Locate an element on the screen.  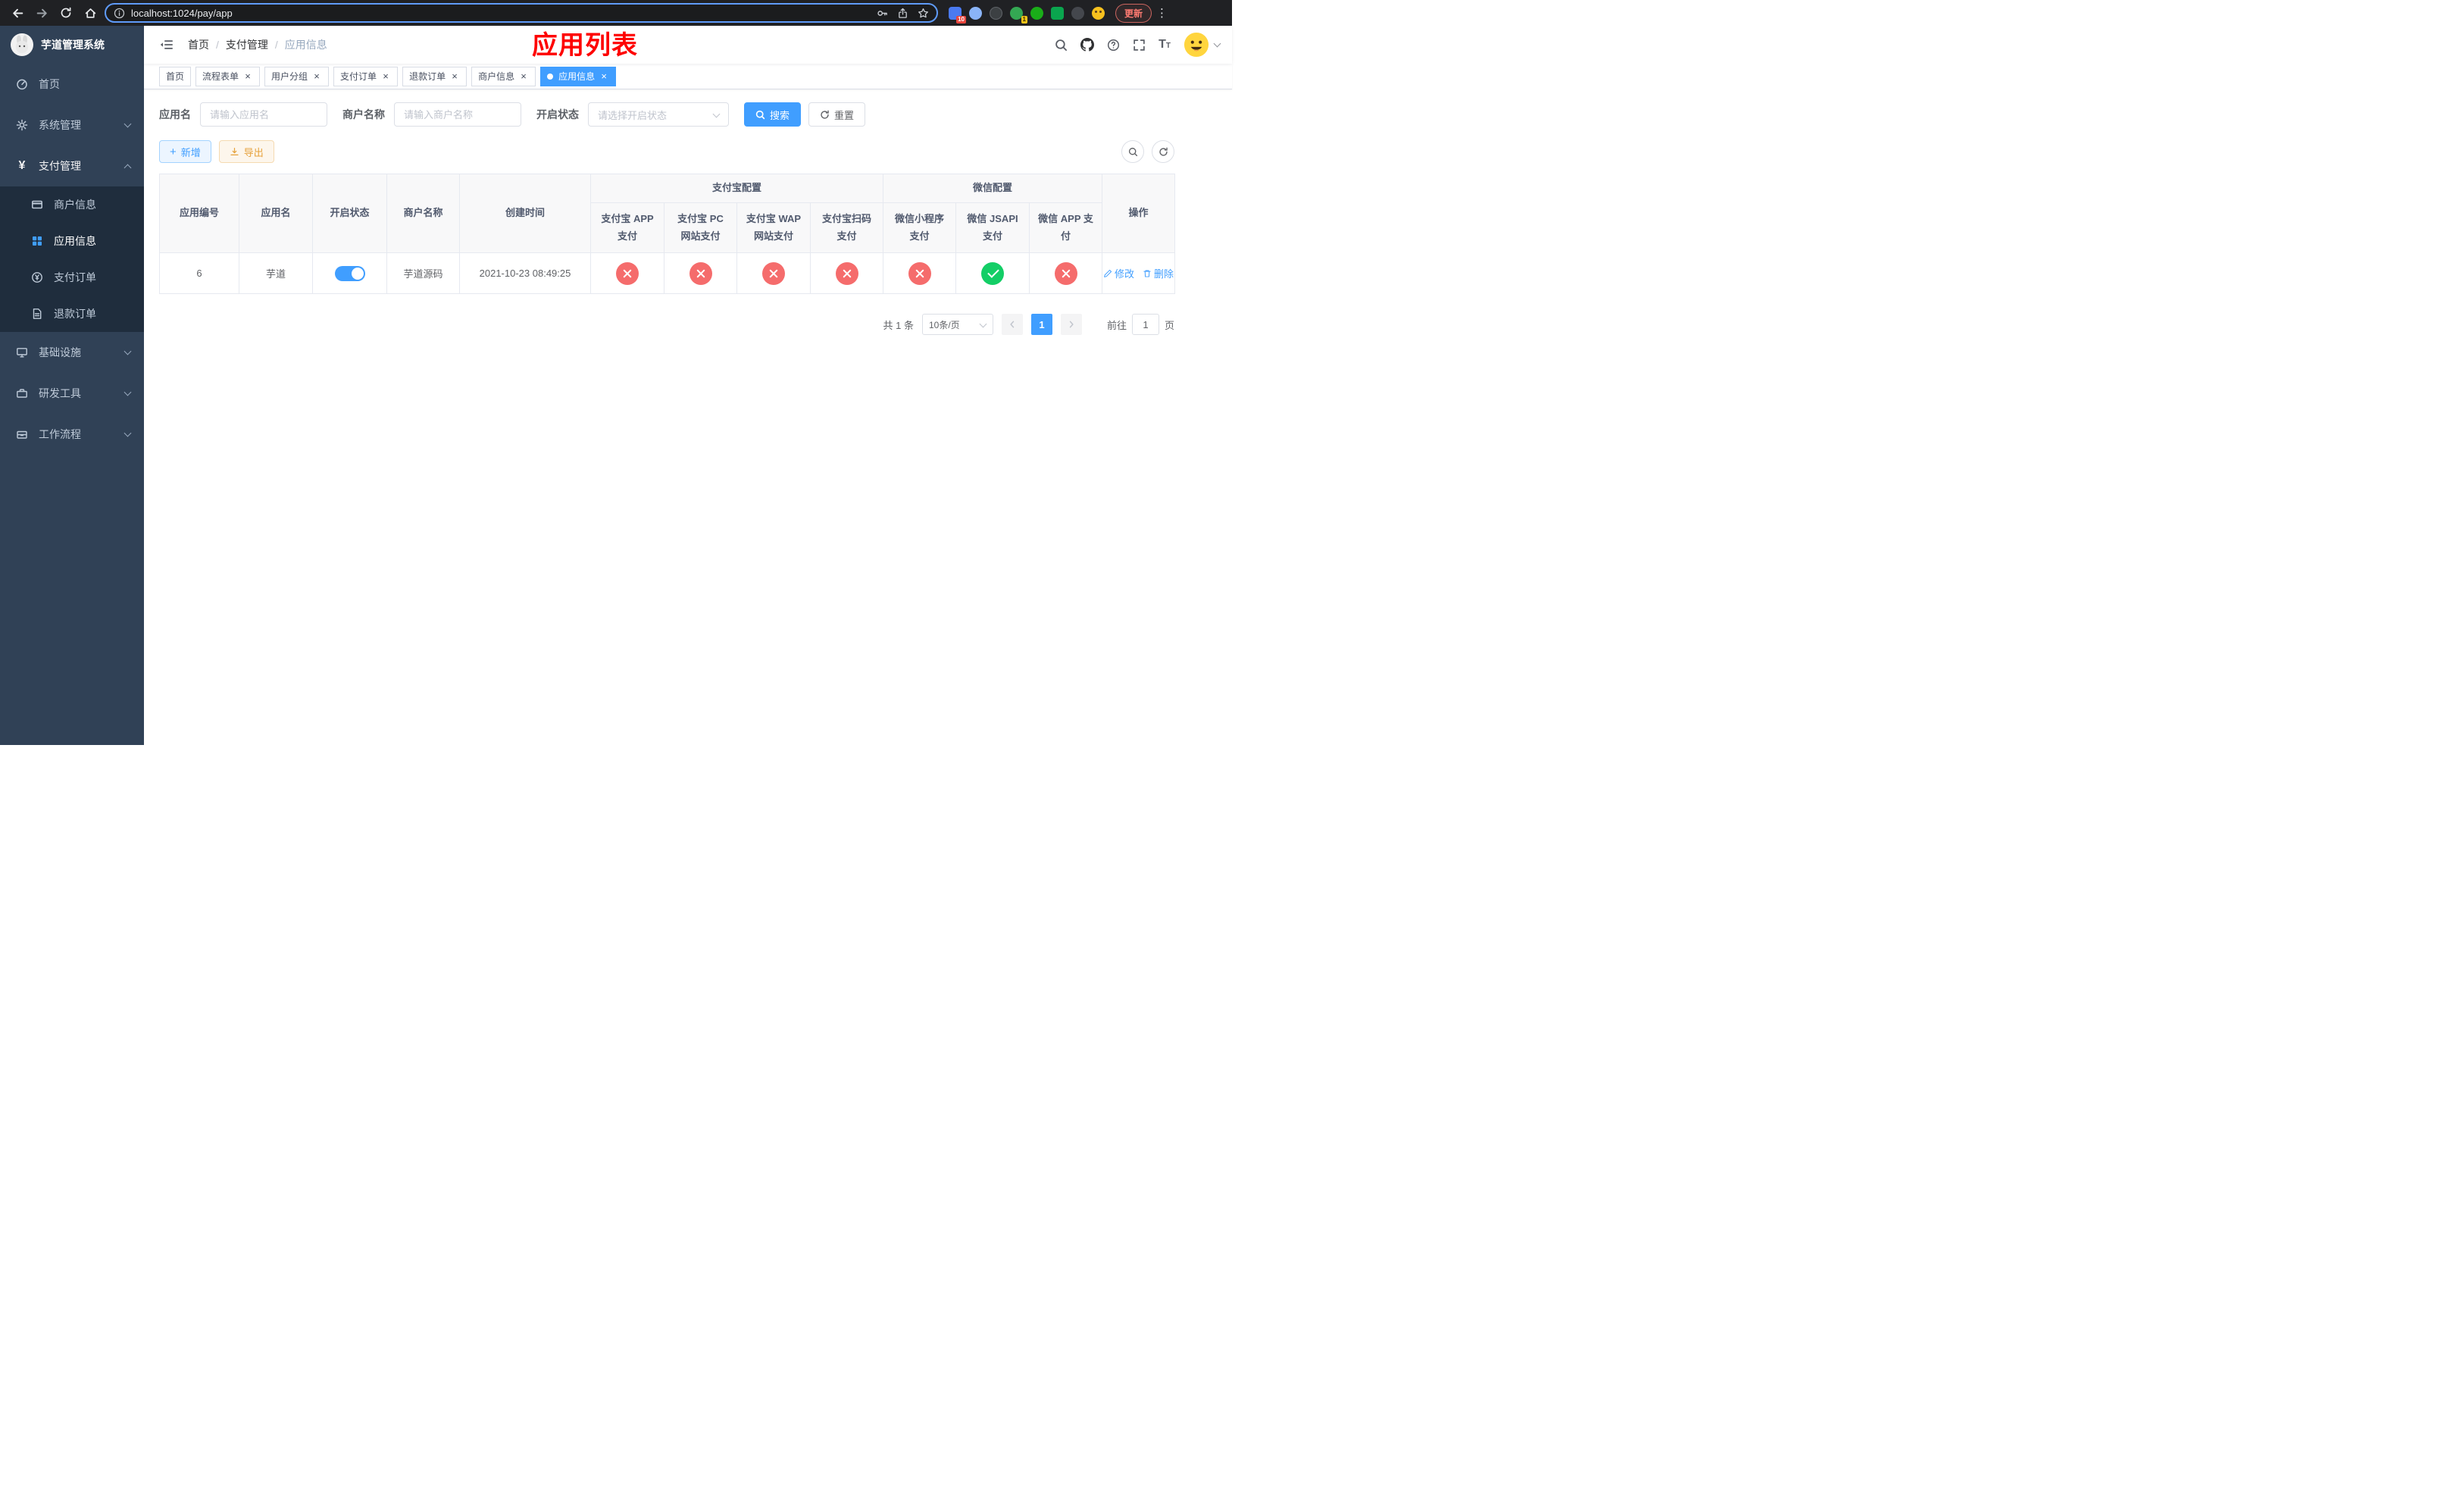
password-key-icon is located at coordinates (882, 14).